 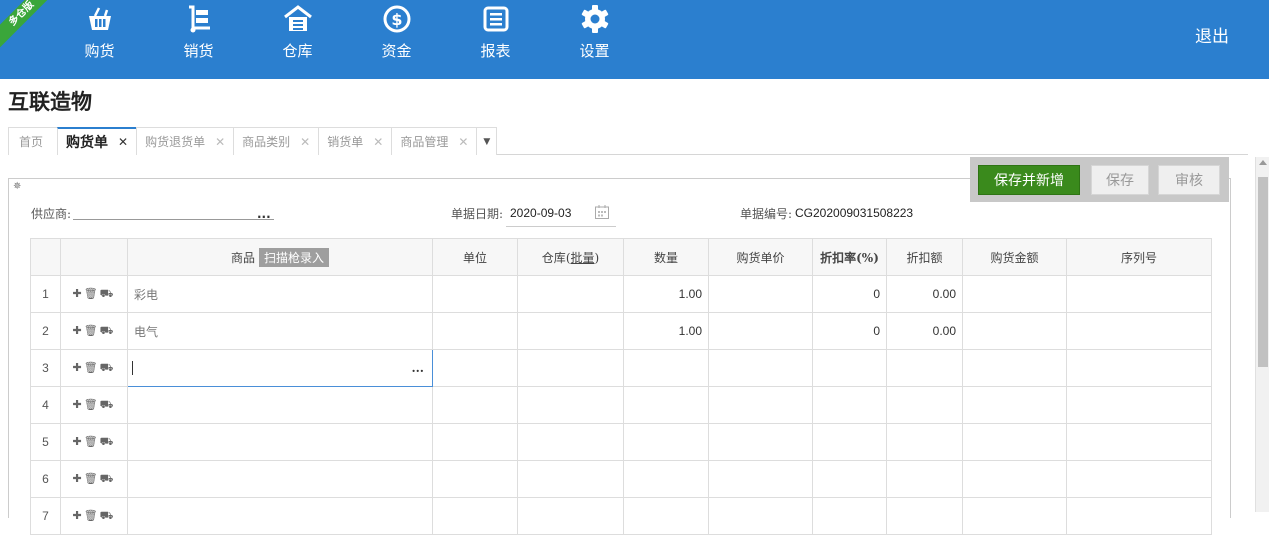 I want to click on scroll-thumb, so click(x=1263, y=272).